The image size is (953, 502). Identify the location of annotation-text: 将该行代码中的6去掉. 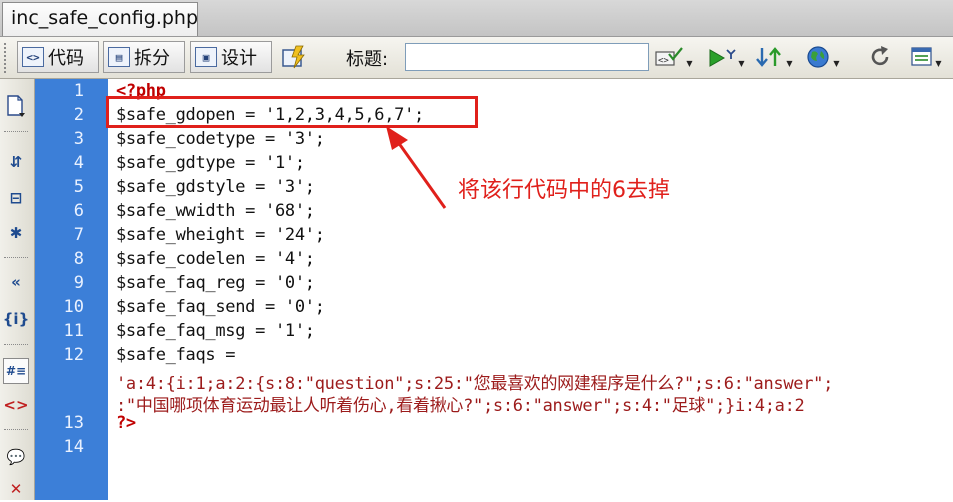
(564, 190).